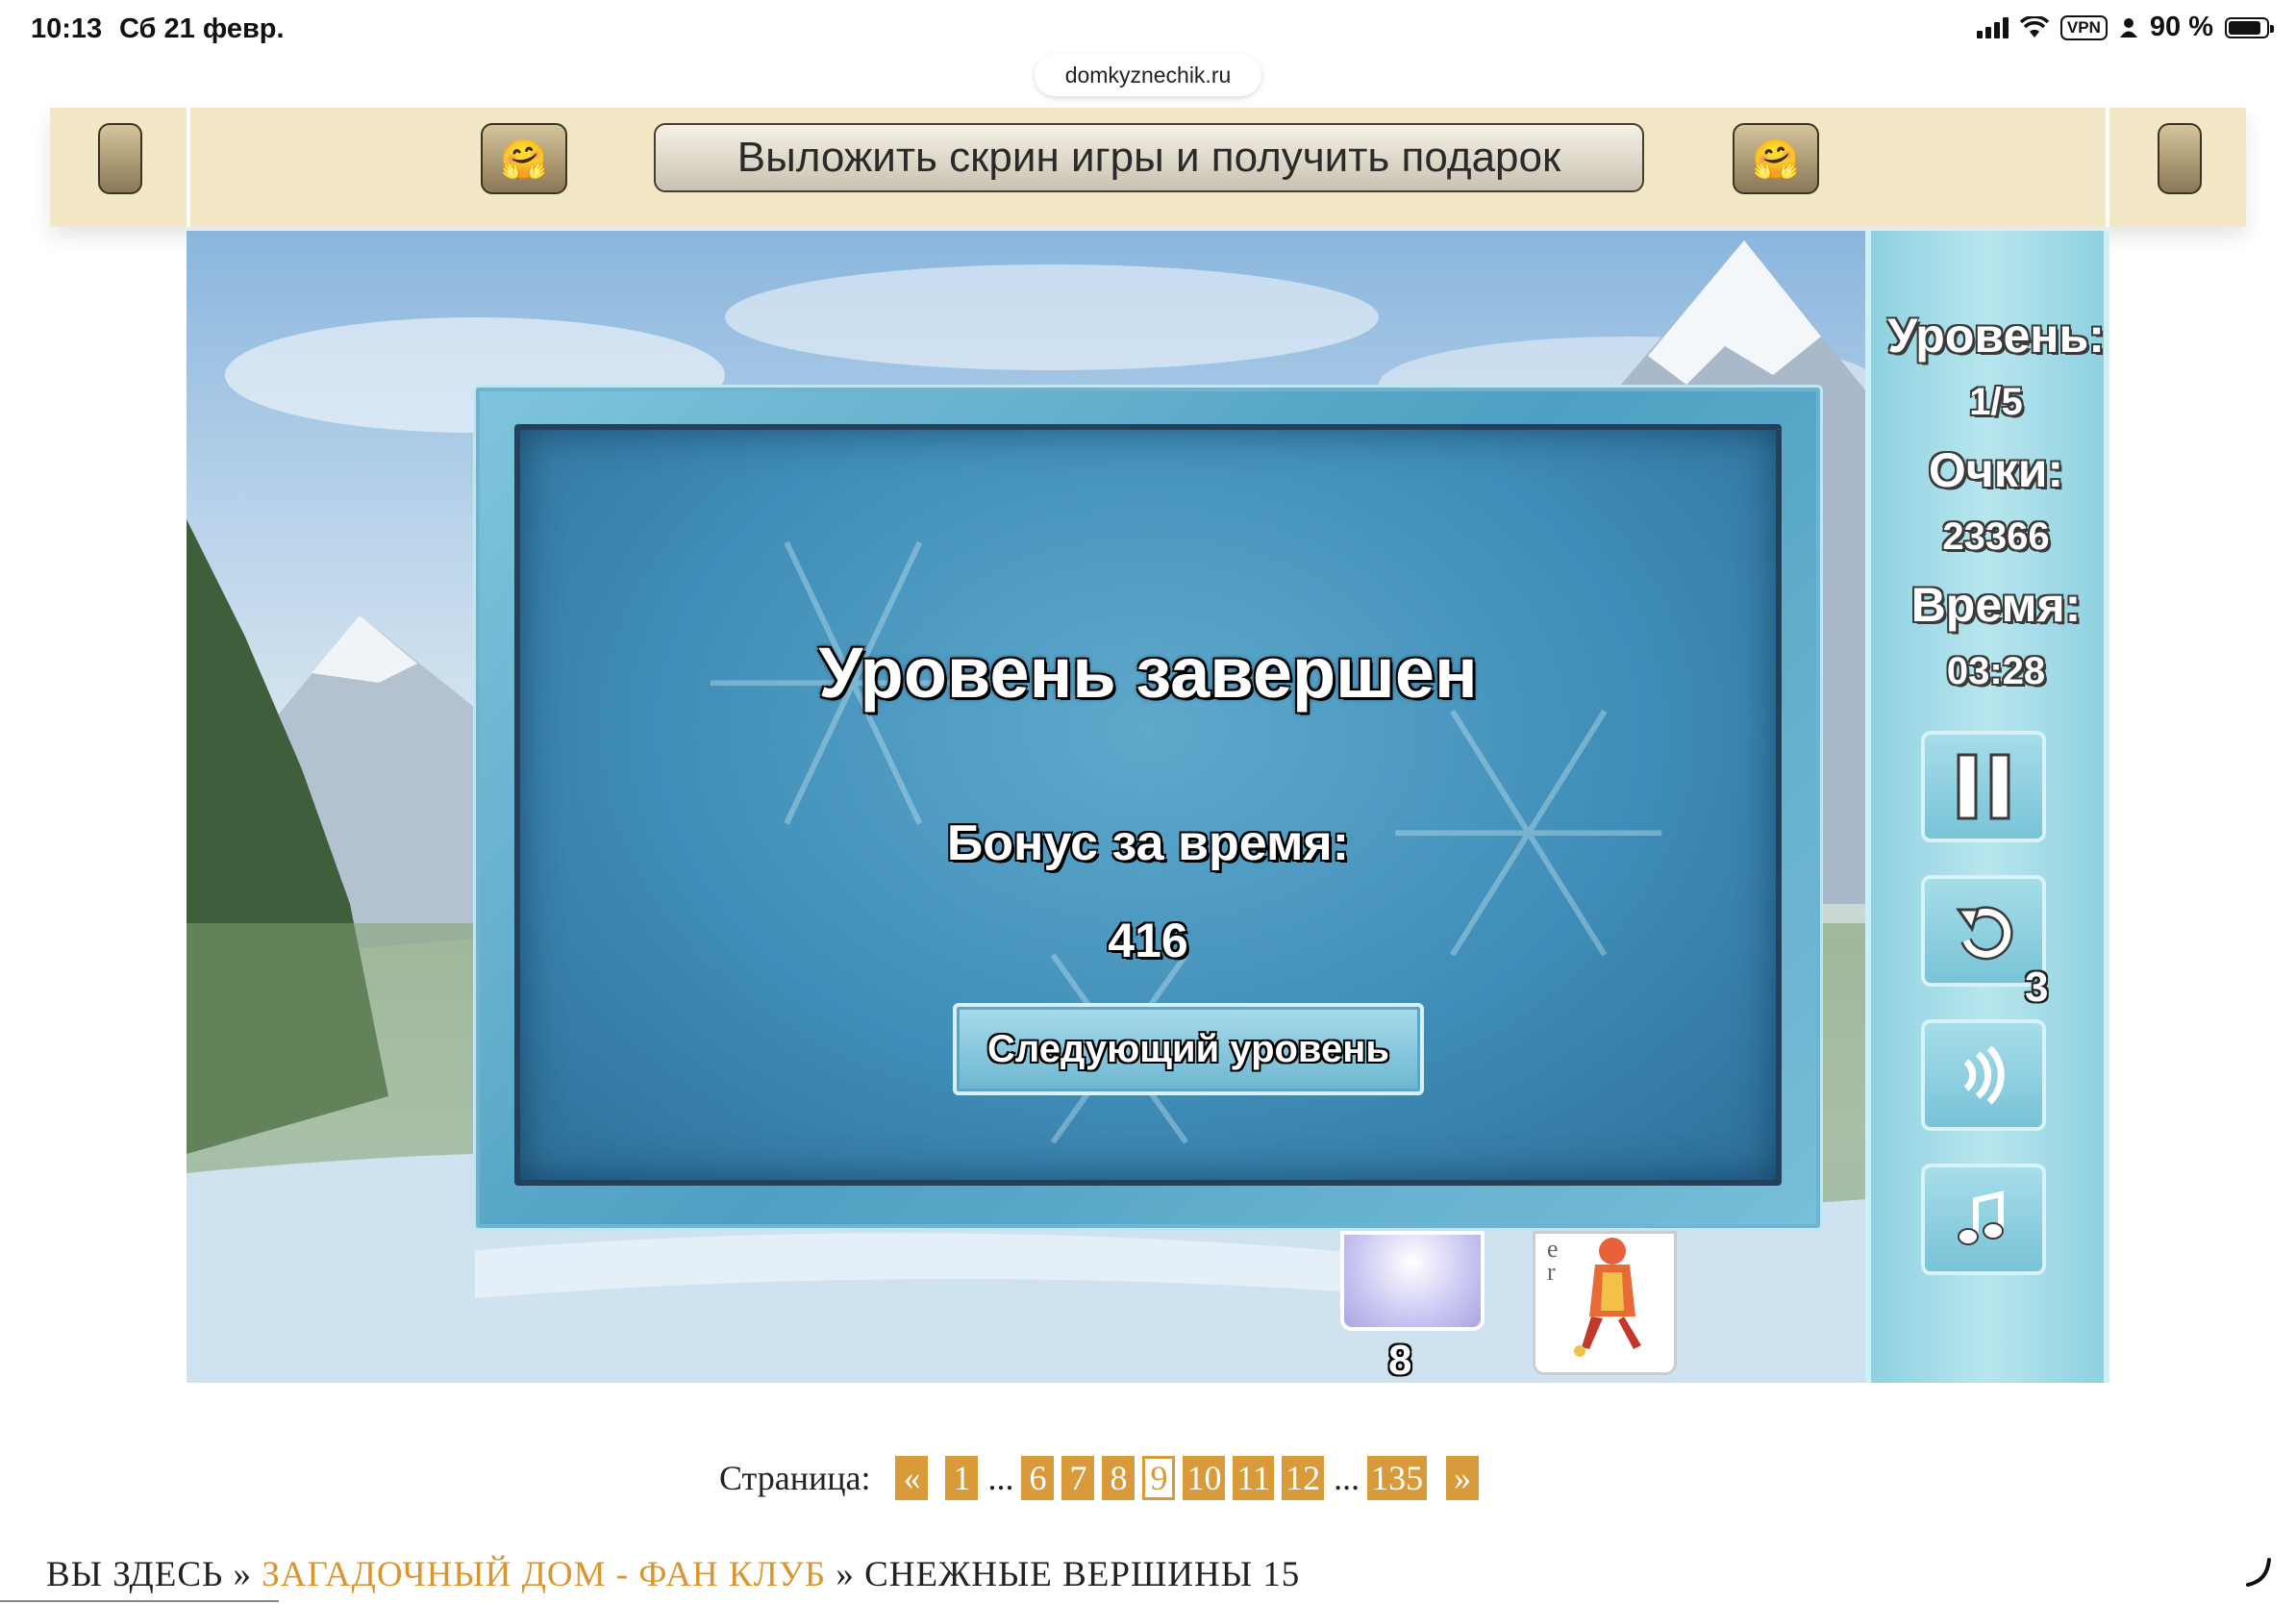 The image size is (2296, 1604). Describe the element at coordinates (1607, 1297) in the screenshot. I see `jester-icon` at that location.